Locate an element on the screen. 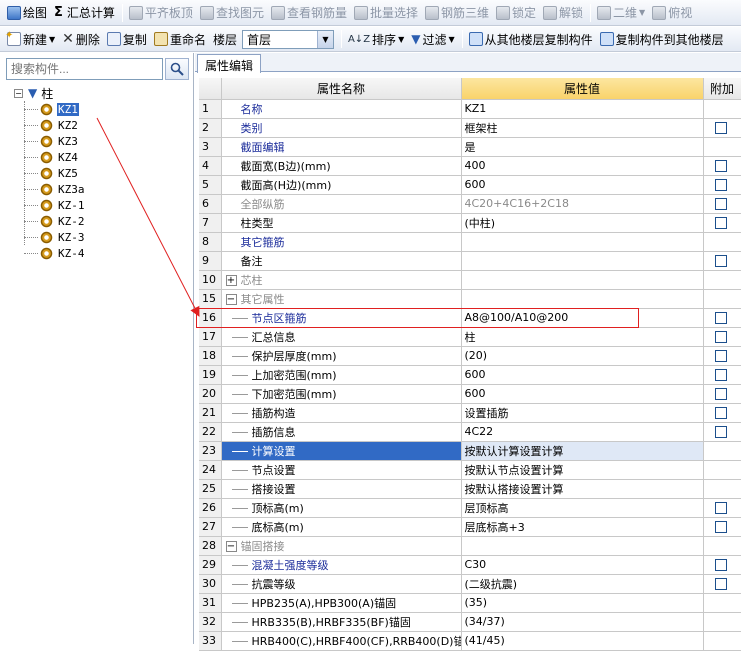  property-name-cell: HRB400(C),HRBF400(CF),RRB400(D)锚 is located at coordinates (341, 641).